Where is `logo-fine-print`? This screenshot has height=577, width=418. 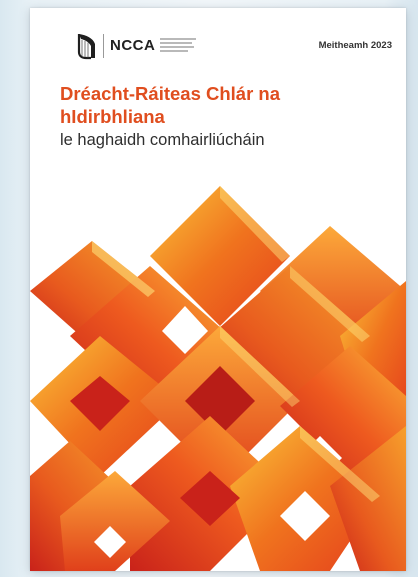
logo-fine-print is located at coordinates (178, 46).